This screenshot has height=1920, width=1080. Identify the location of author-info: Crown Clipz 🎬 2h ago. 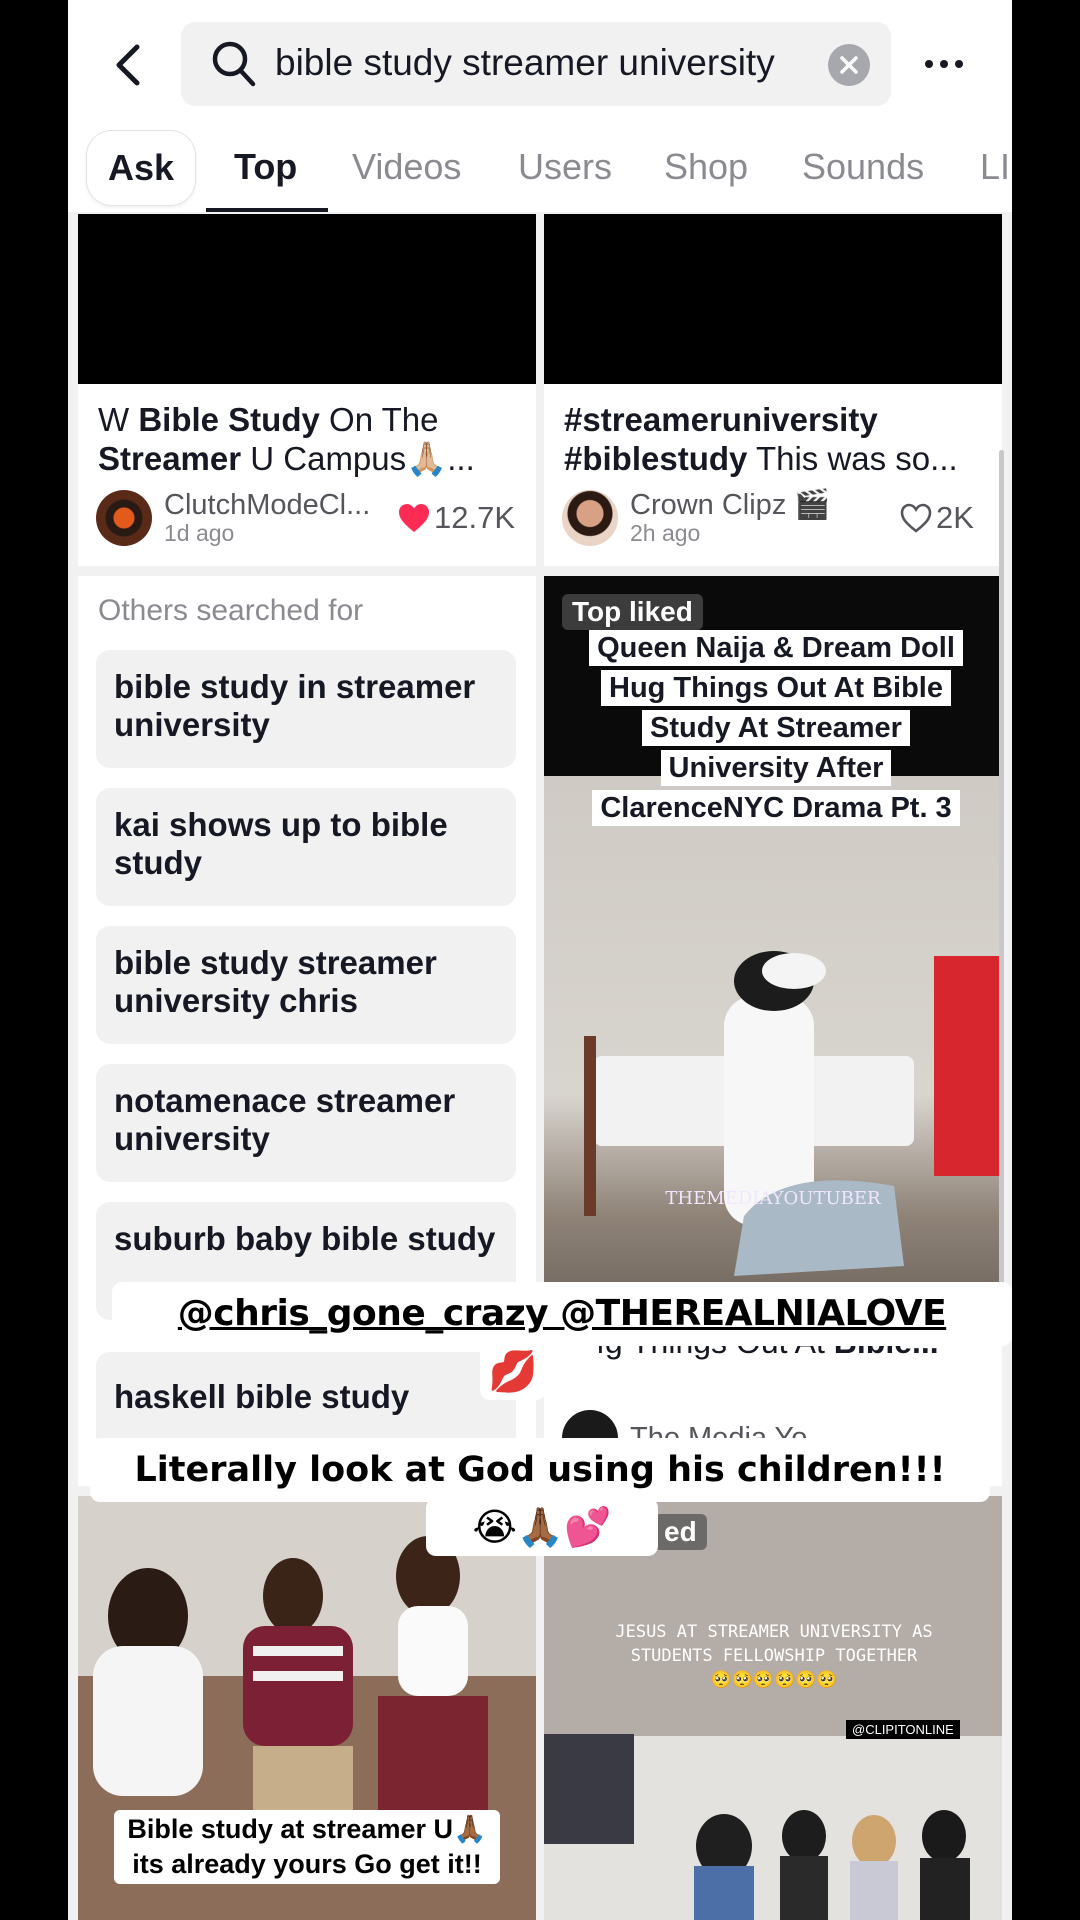
(696, 518).